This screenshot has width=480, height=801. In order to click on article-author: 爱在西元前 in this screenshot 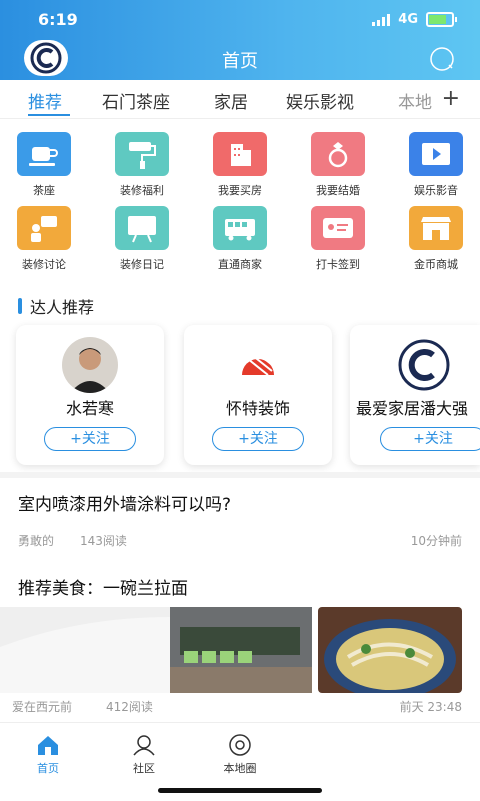, I will do `click(42, 707)`.